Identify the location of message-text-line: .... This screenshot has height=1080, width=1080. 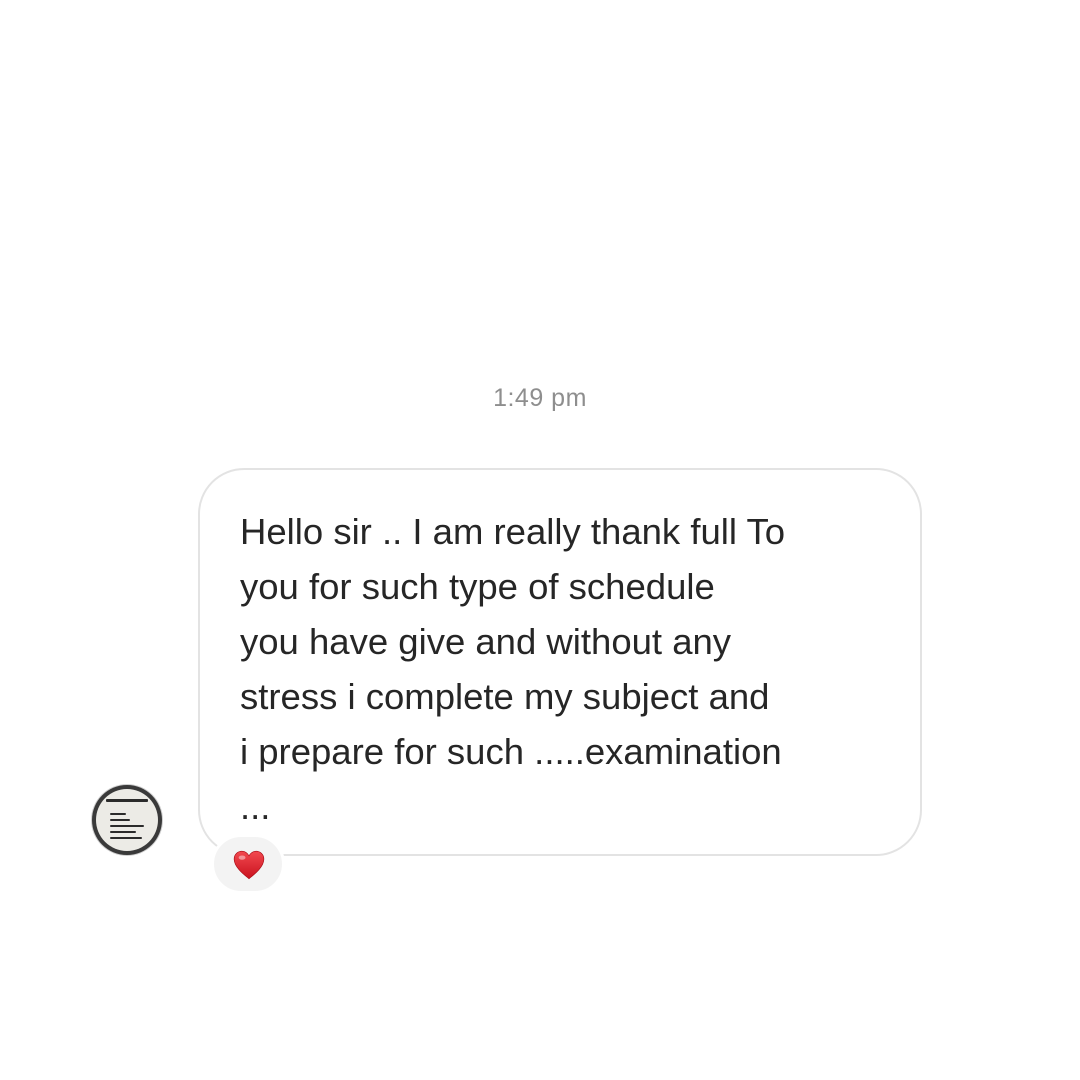
(255, 806).